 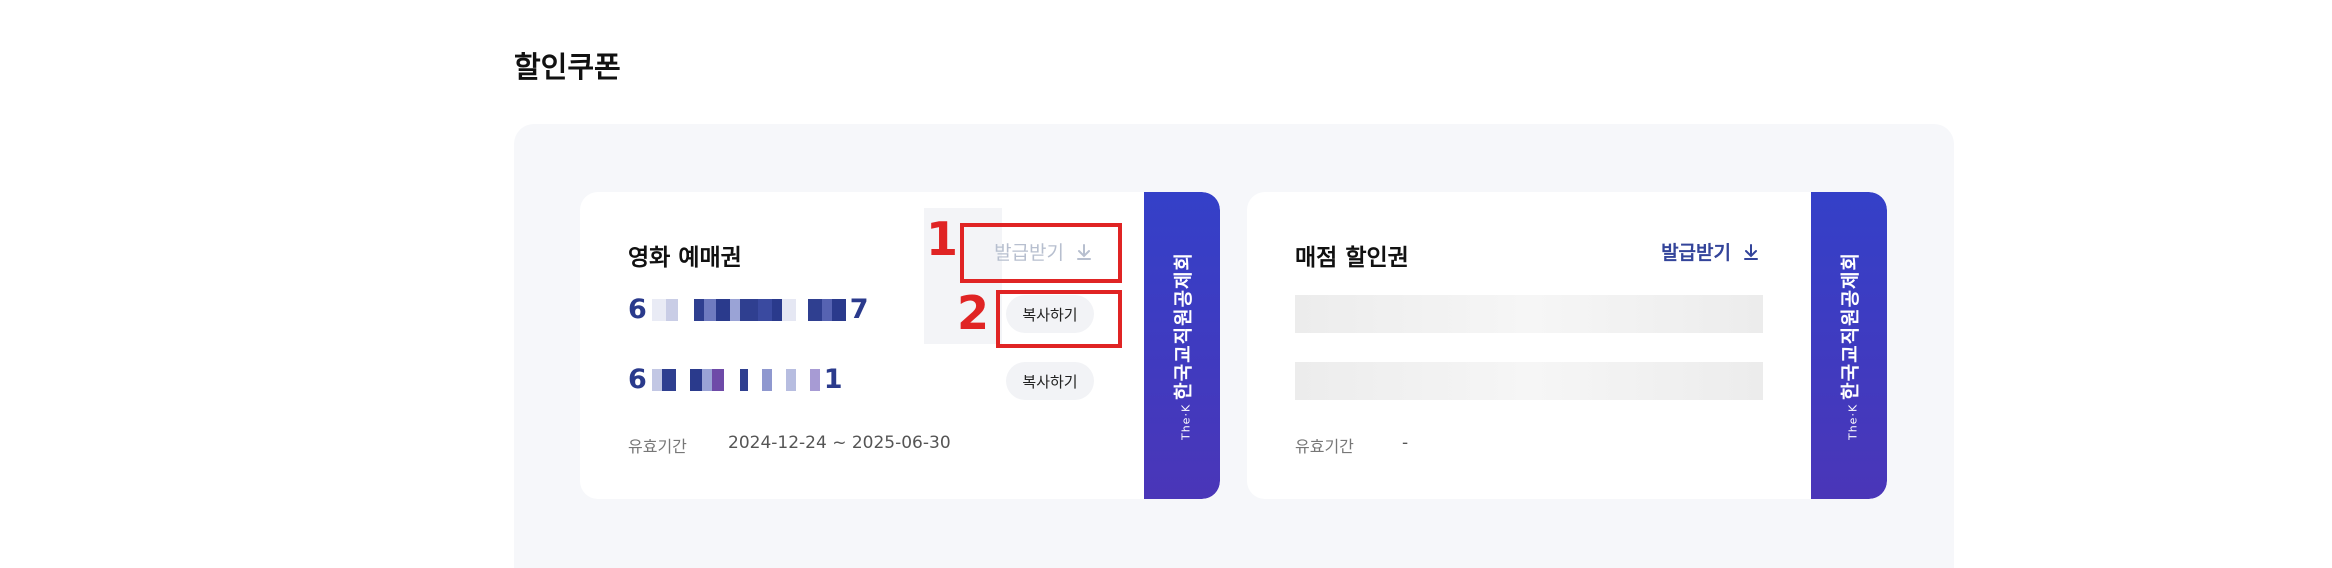 I want to click on issue-button-label: 발급받기, so click(x=1696, y=253).